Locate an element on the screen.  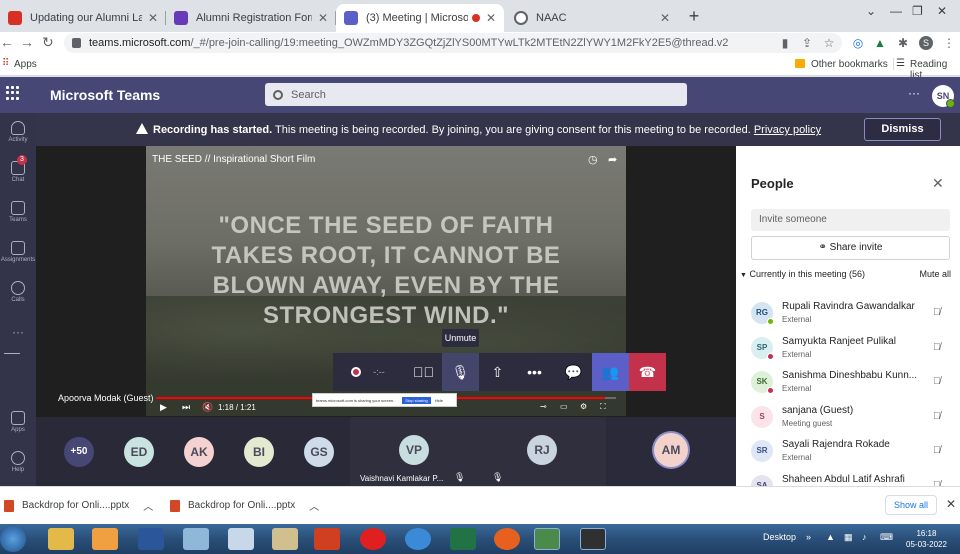
tab-teams-meeting: (3) Meeting | Microsoft Teams ✕ is located at coordinates (420, 18).